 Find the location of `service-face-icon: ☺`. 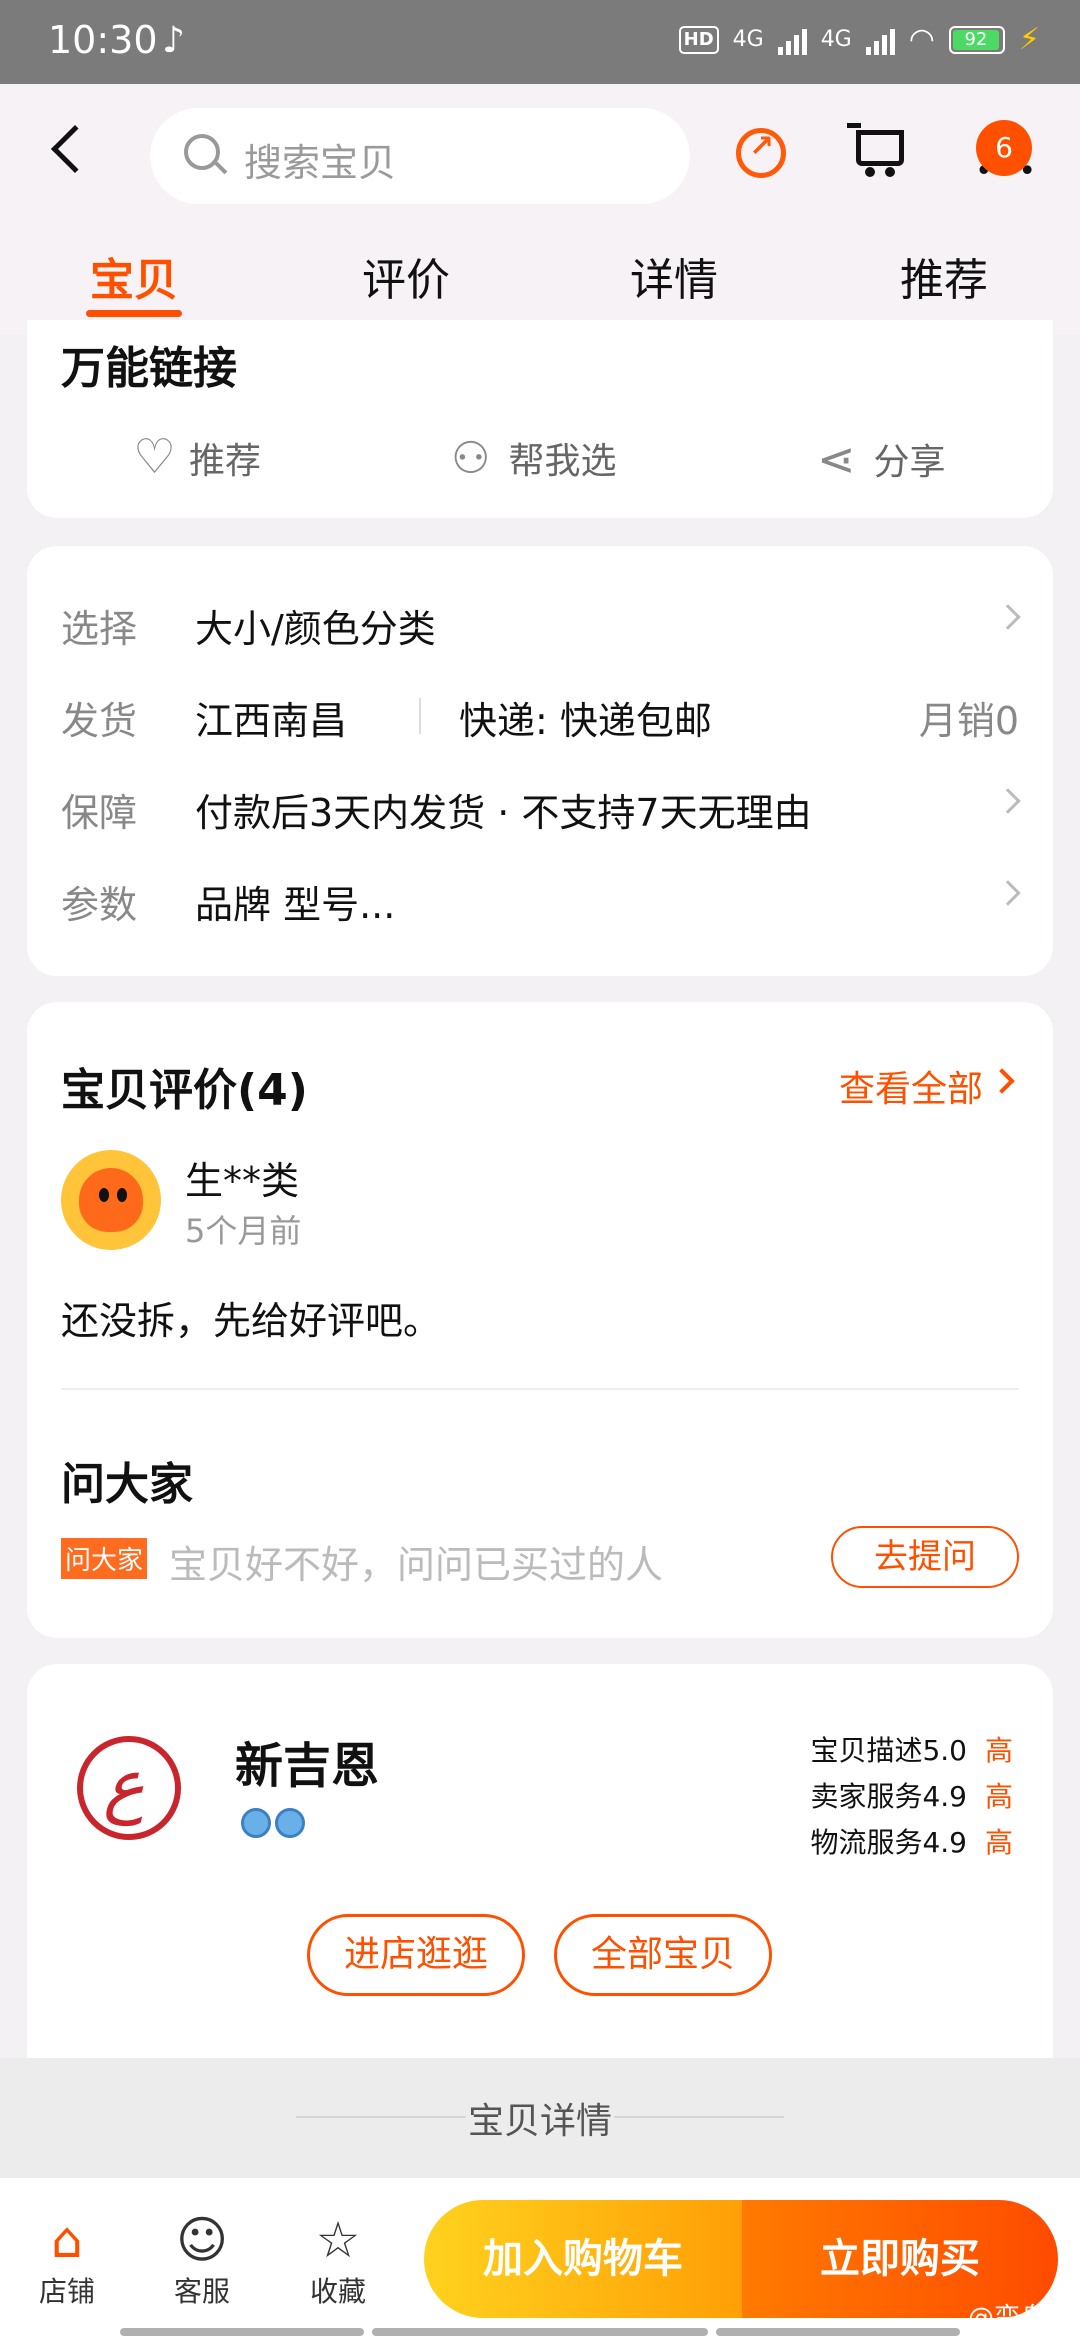

service-face-icon: ☺ is located at coordinates (202, 2240).